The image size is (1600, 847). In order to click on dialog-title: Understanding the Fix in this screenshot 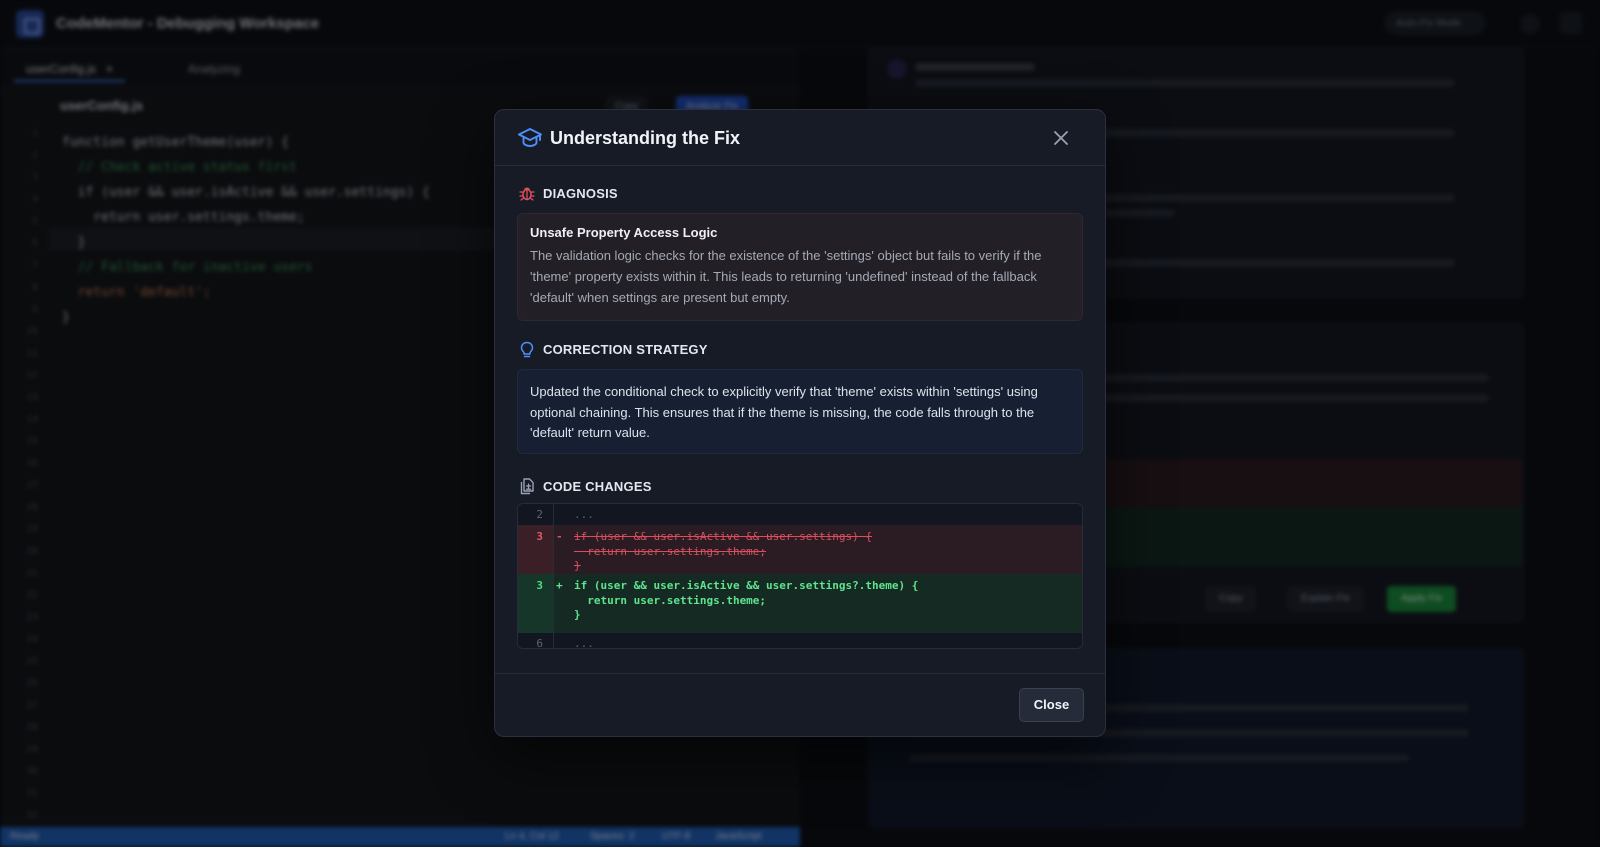, I will do `click(645, 138)`.